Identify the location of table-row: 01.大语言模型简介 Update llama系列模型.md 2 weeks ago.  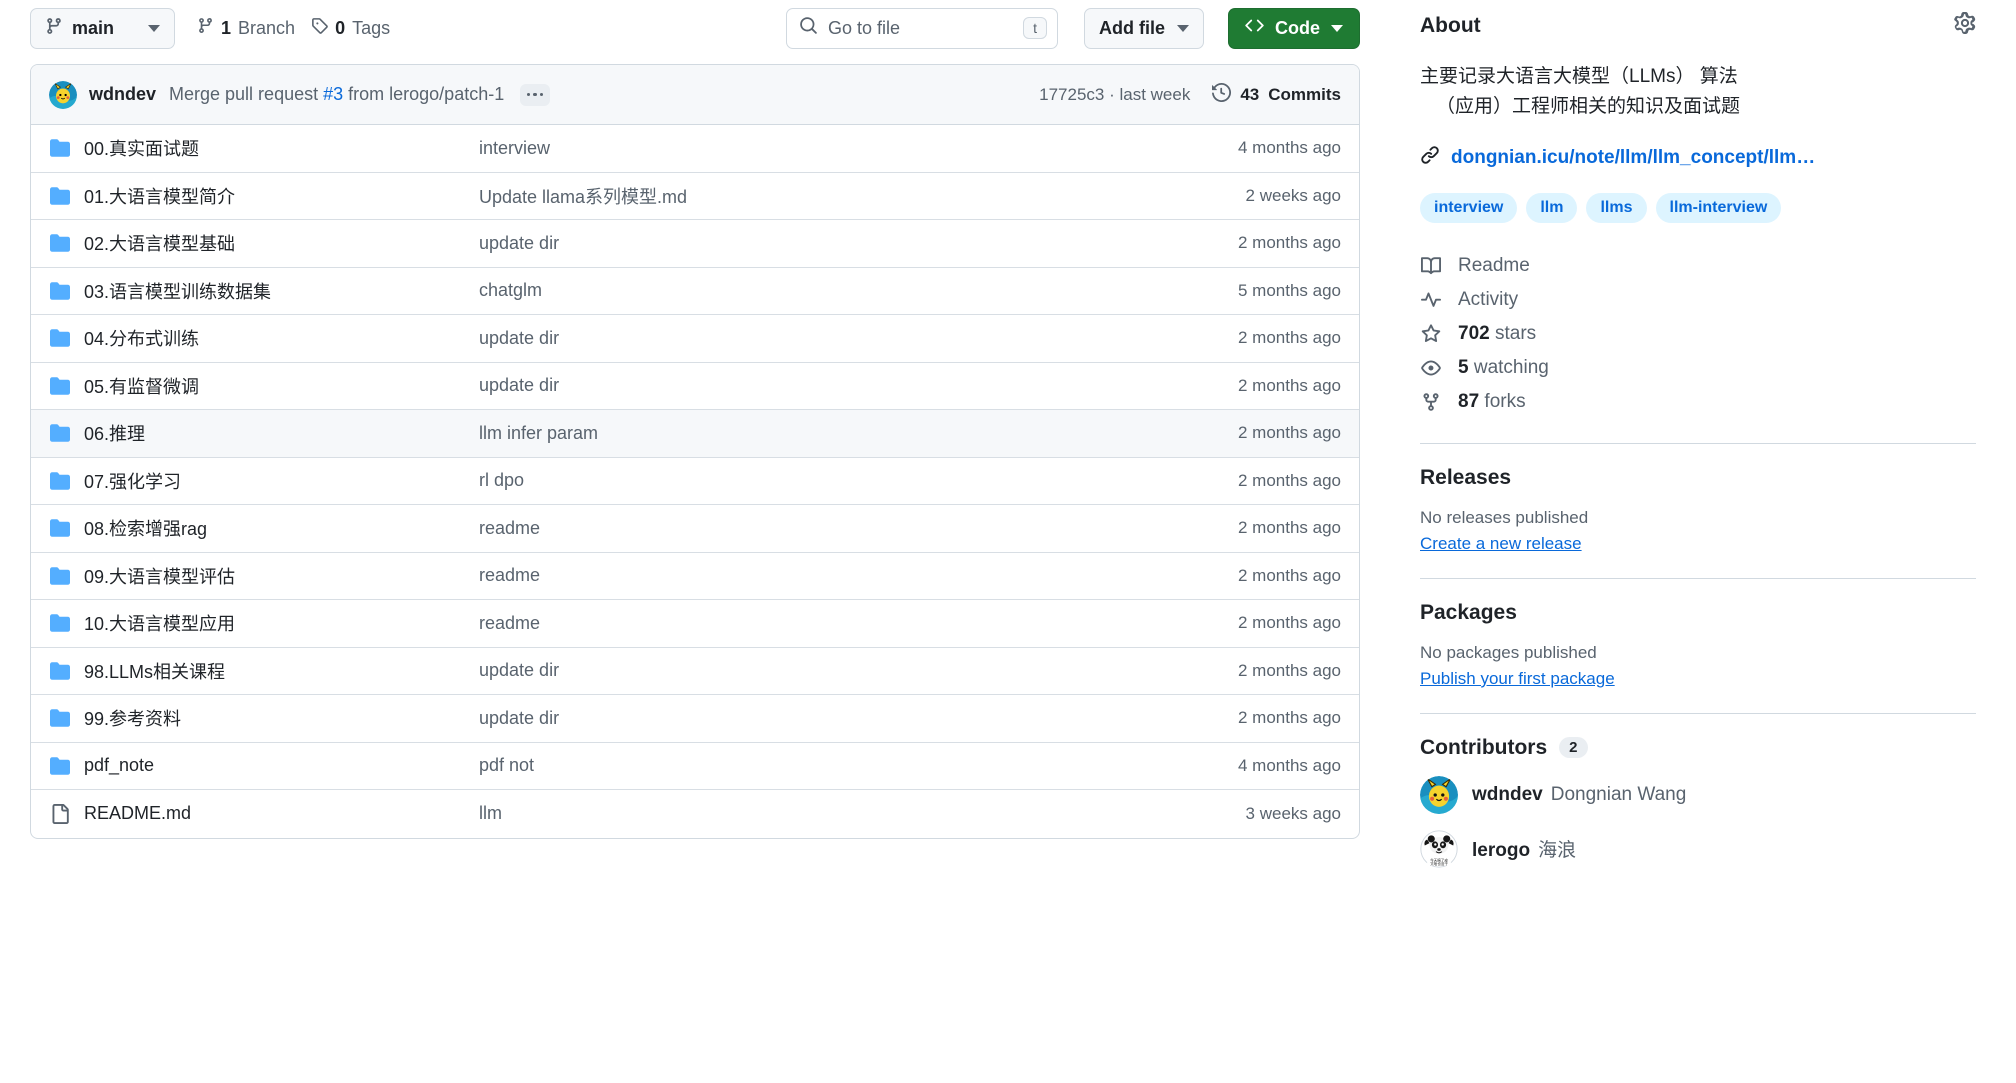
(695, 196).